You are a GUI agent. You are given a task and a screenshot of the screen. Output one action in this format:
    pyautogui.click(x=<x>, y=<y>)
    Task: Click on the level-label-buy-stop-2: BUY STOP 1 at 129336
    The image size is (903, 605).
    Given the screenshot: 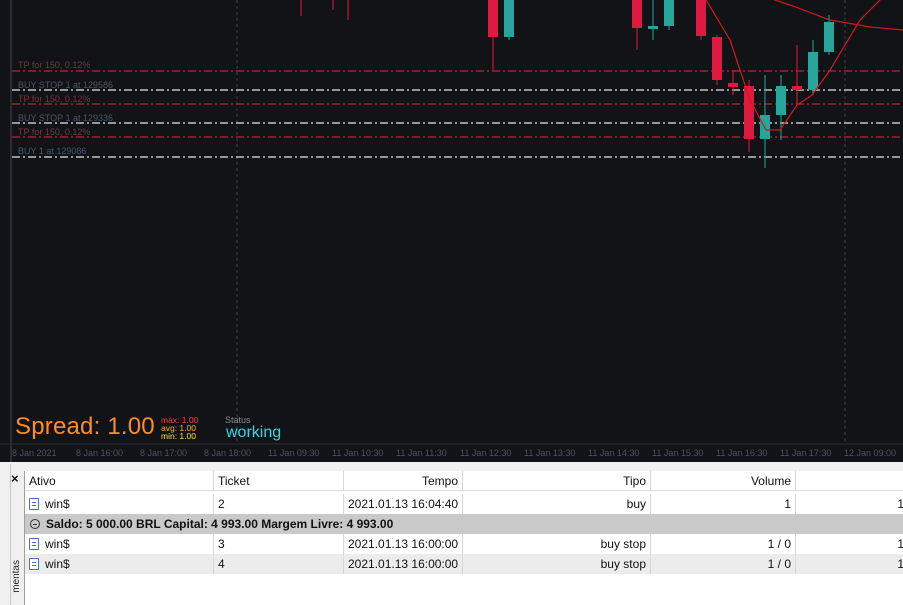 What is the action you would take?
    pyautogui.click(x=66, y=118)
    